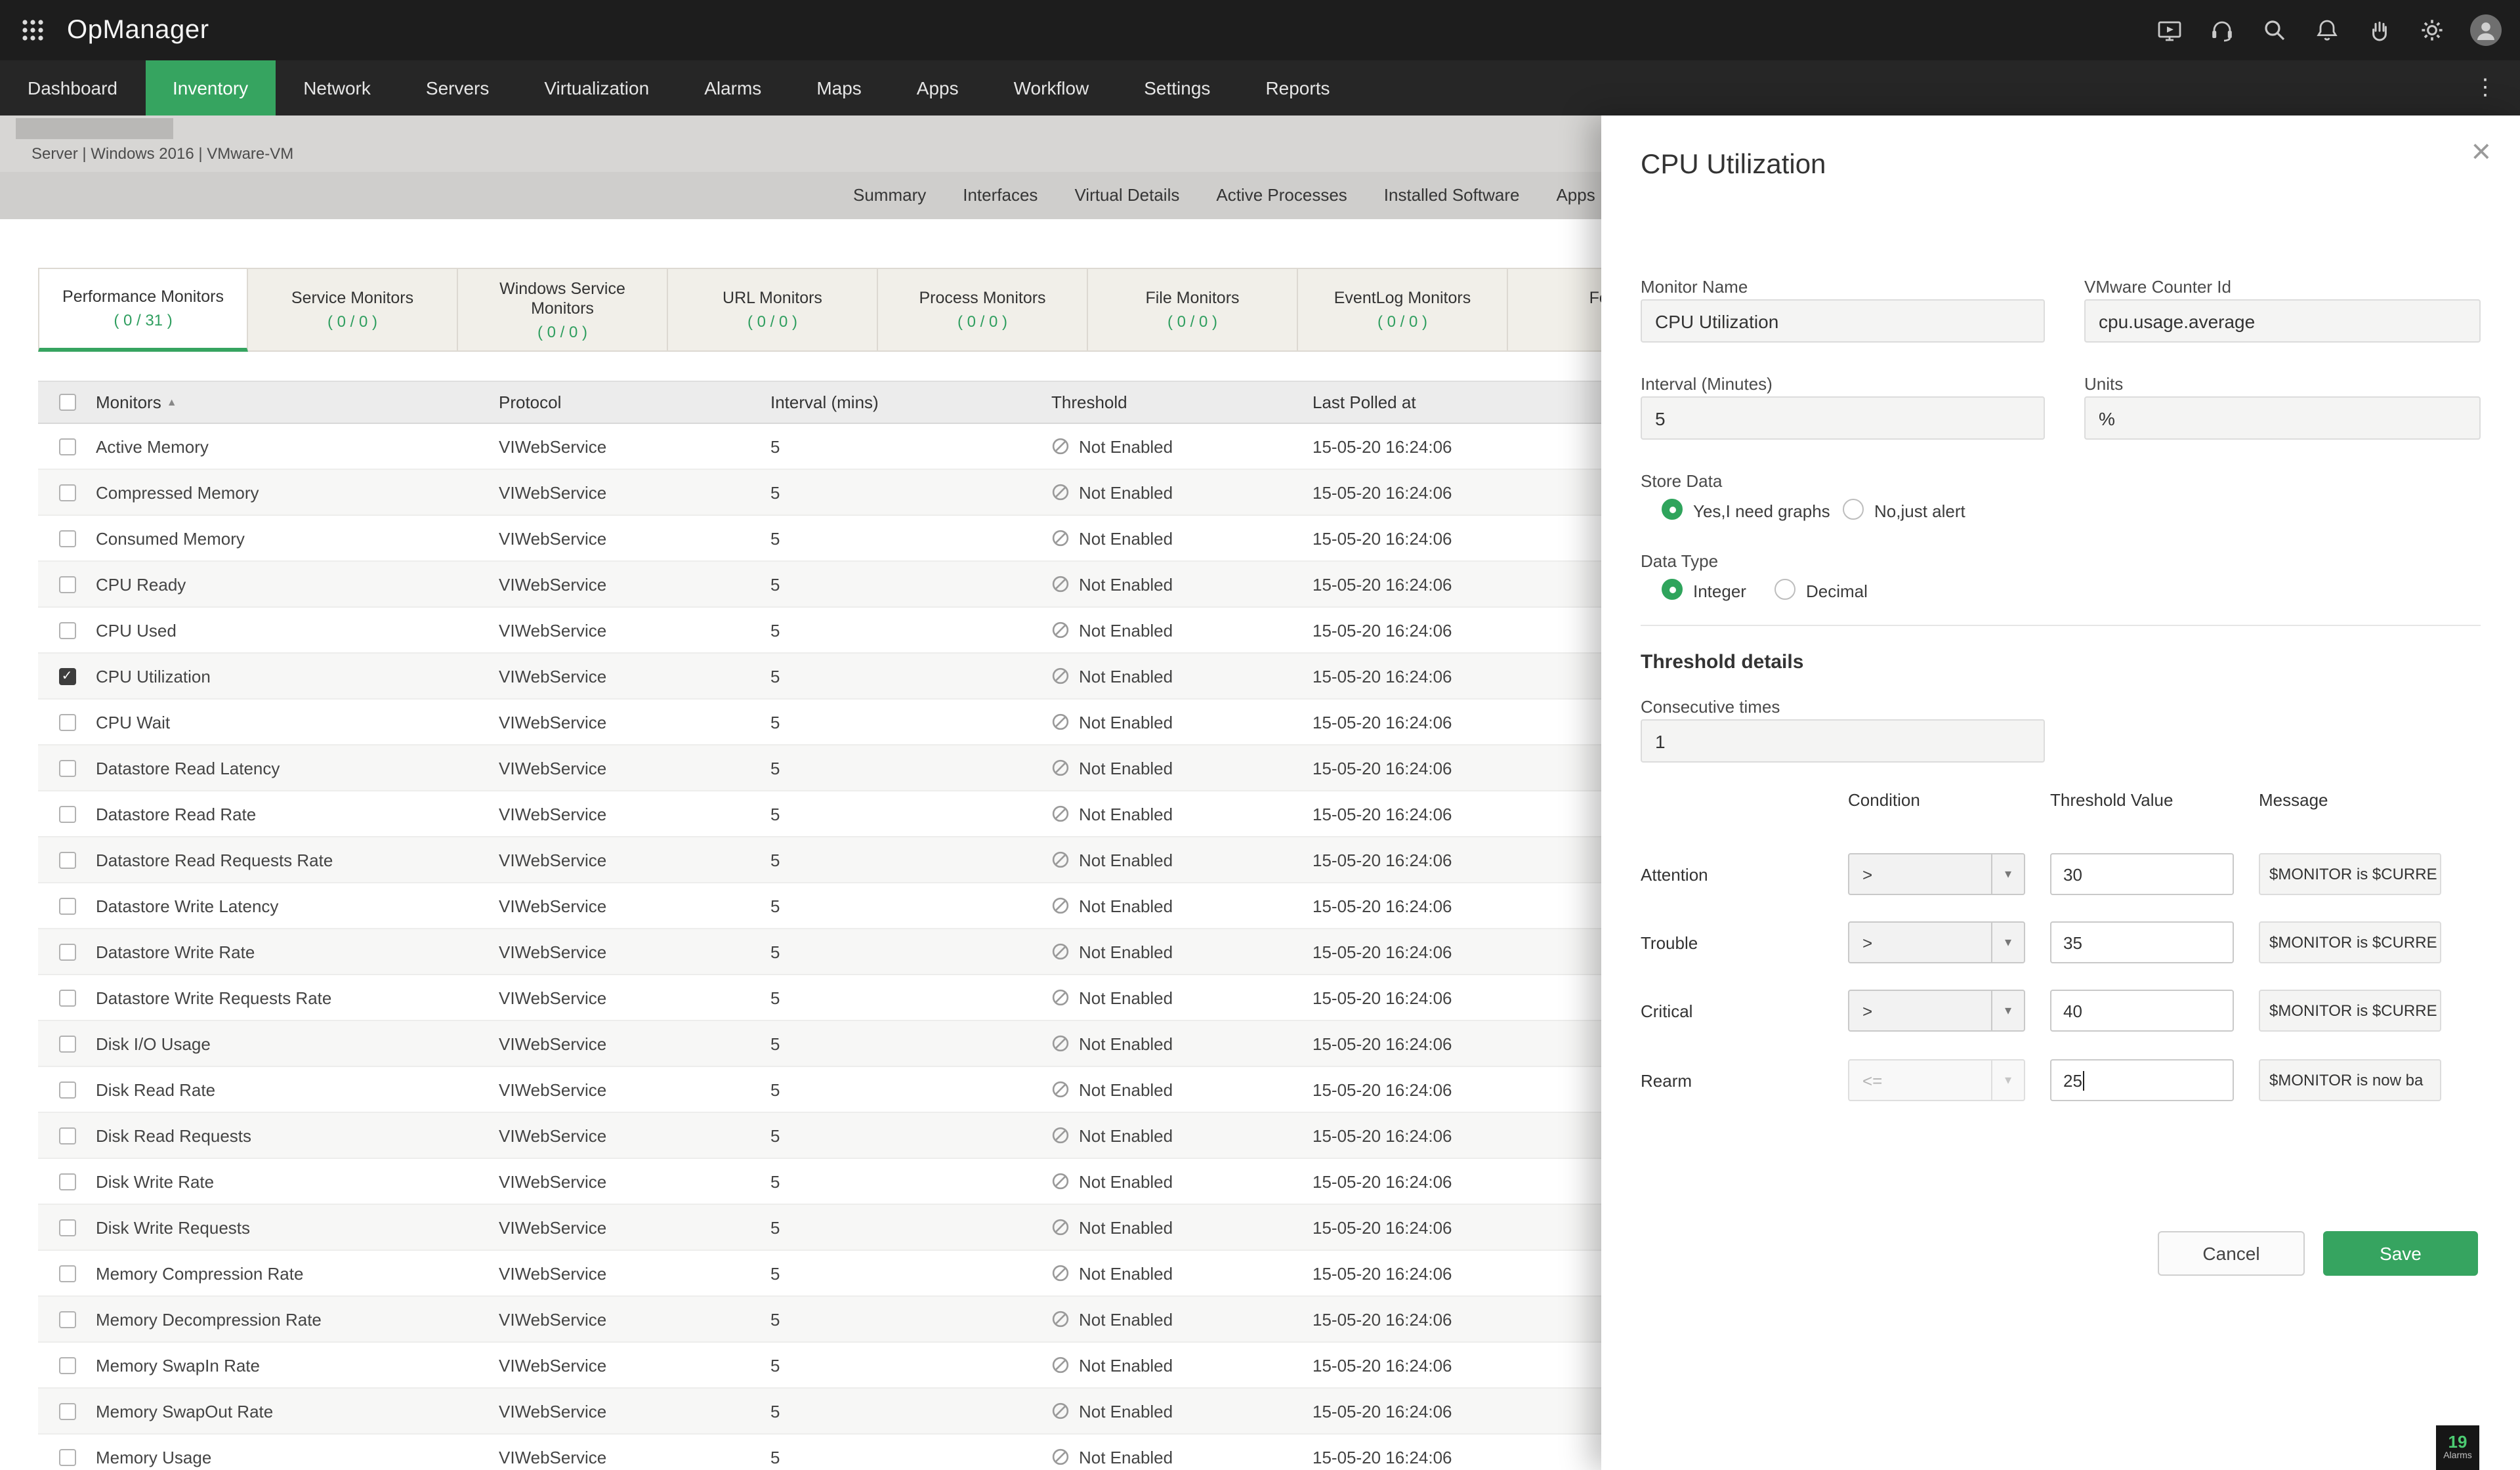 The height and width of the screenshot is (1470, 2520). Describe the element at coordinates (297, 630) in the screenshot. I see `monitor-name: CPU Used` at that location.